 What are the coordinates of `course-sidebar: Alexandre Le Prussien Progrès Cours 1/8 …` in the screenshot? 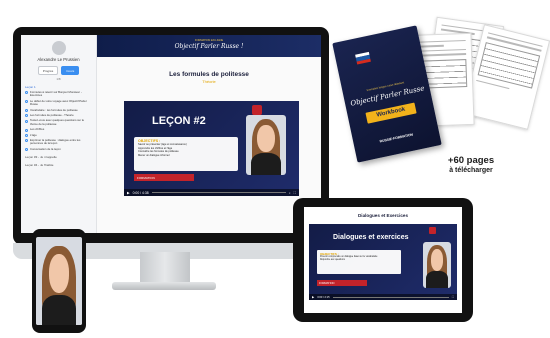 It's located at (59, 134).